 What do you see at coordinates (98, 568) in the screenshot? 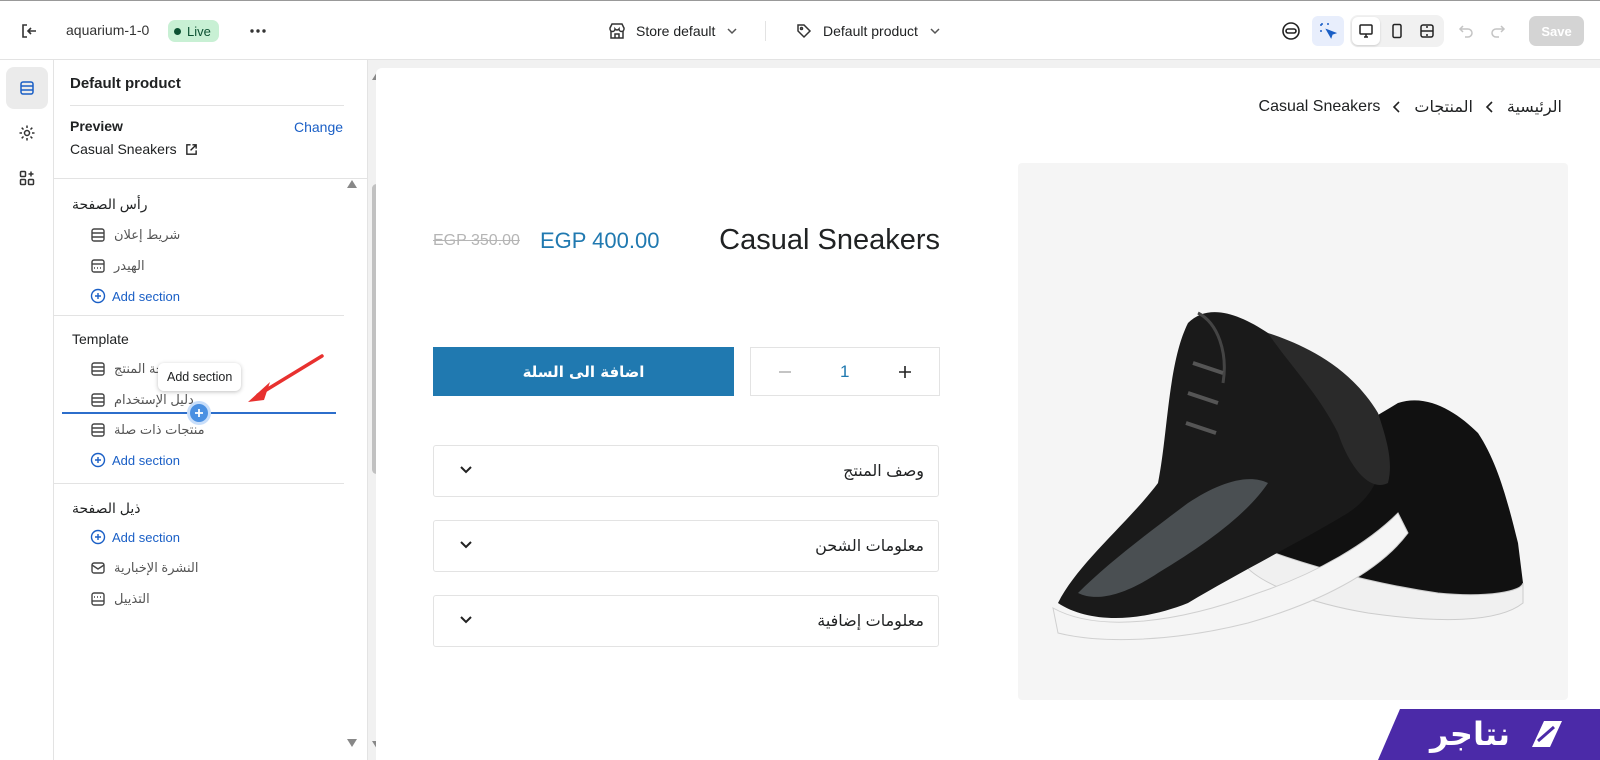
I see `newsletter-icon` at bounding box center [98, 568].